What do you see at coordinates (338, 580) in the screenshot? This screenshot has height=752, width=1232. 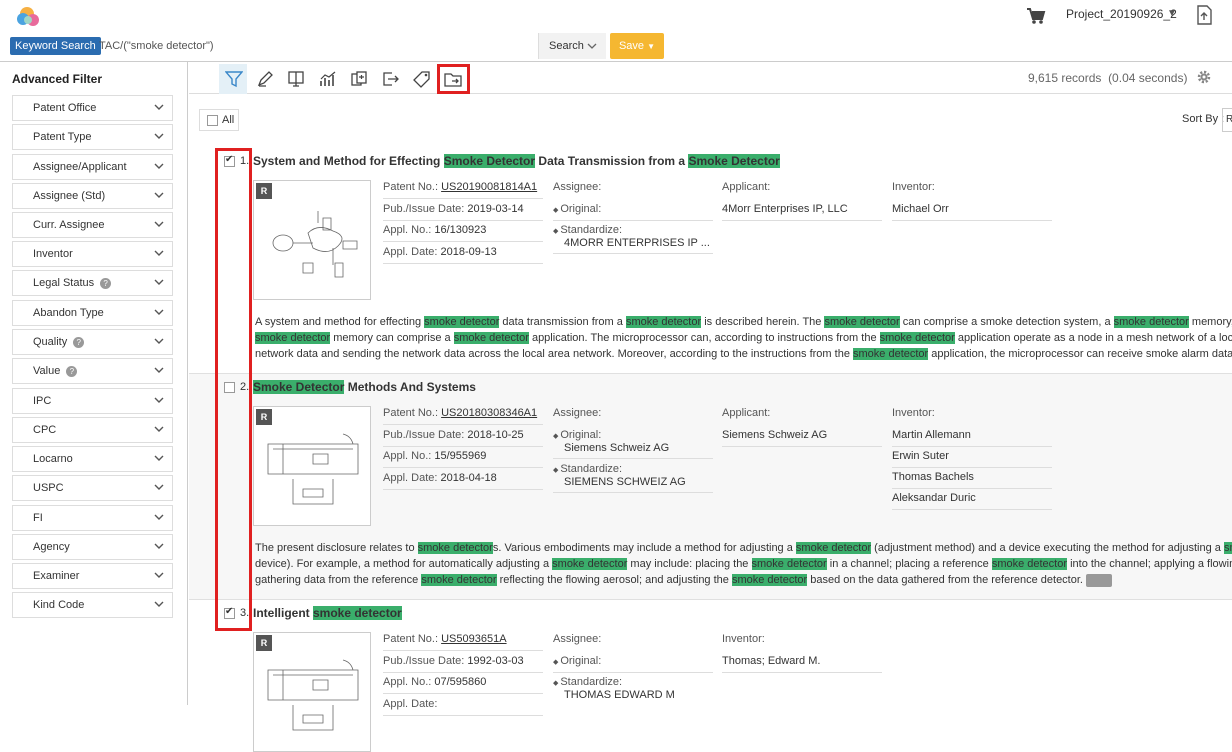 I see `text-segment: gathering data from the reference` at bounding box center [338, 580].